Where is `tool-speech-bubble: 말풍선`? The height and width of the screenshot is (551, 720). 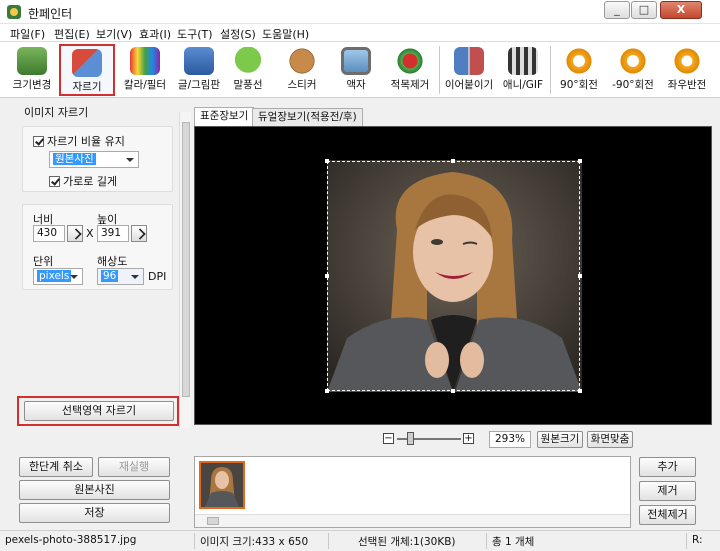
tool-speech-bubble: 말풍선 is located at coordinates (248, 70).